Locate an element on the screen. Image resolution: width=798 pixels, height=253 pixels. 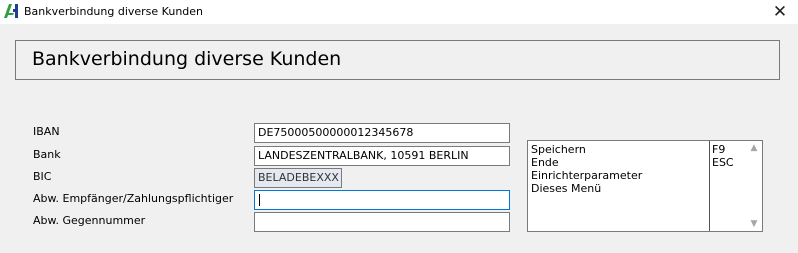
scroll-up-icon: ▲ is located at coordinates (754, 148).